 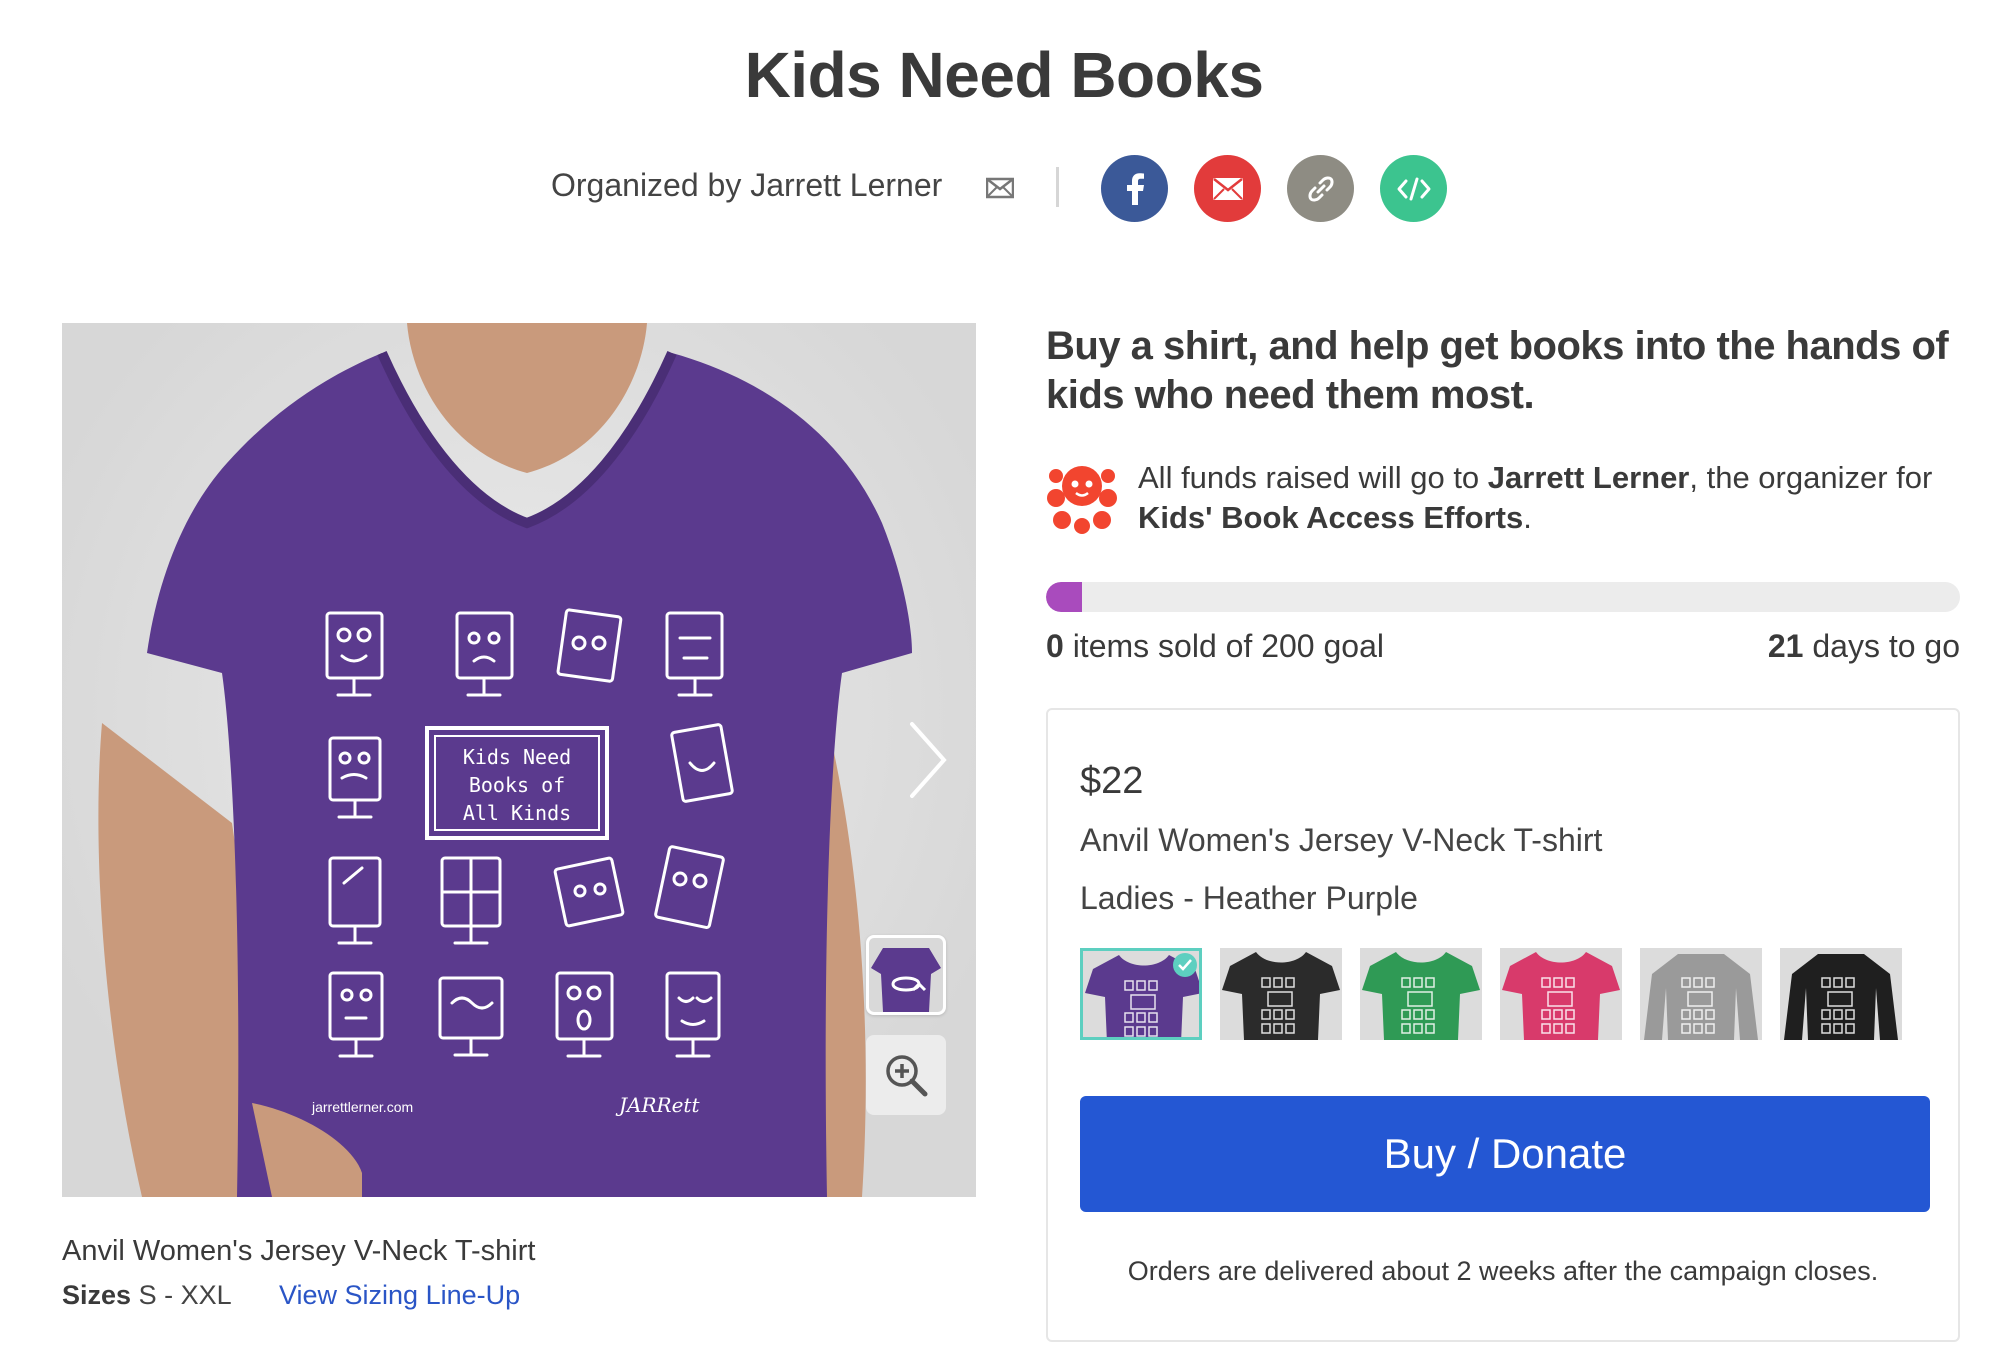 What do you see at coordinates (1064, 597) in the screenshot?
I see `sales-progress-fill` at bounding box center [1064, 597].